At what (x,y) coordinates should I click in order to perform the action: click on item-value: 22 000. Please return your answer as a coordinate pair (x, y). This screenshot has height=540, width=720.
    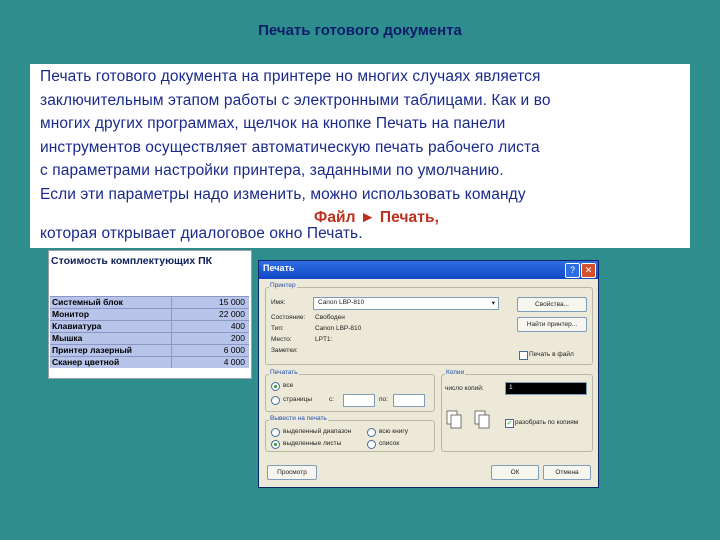
    Looking at the image, I should click on (232, 314).